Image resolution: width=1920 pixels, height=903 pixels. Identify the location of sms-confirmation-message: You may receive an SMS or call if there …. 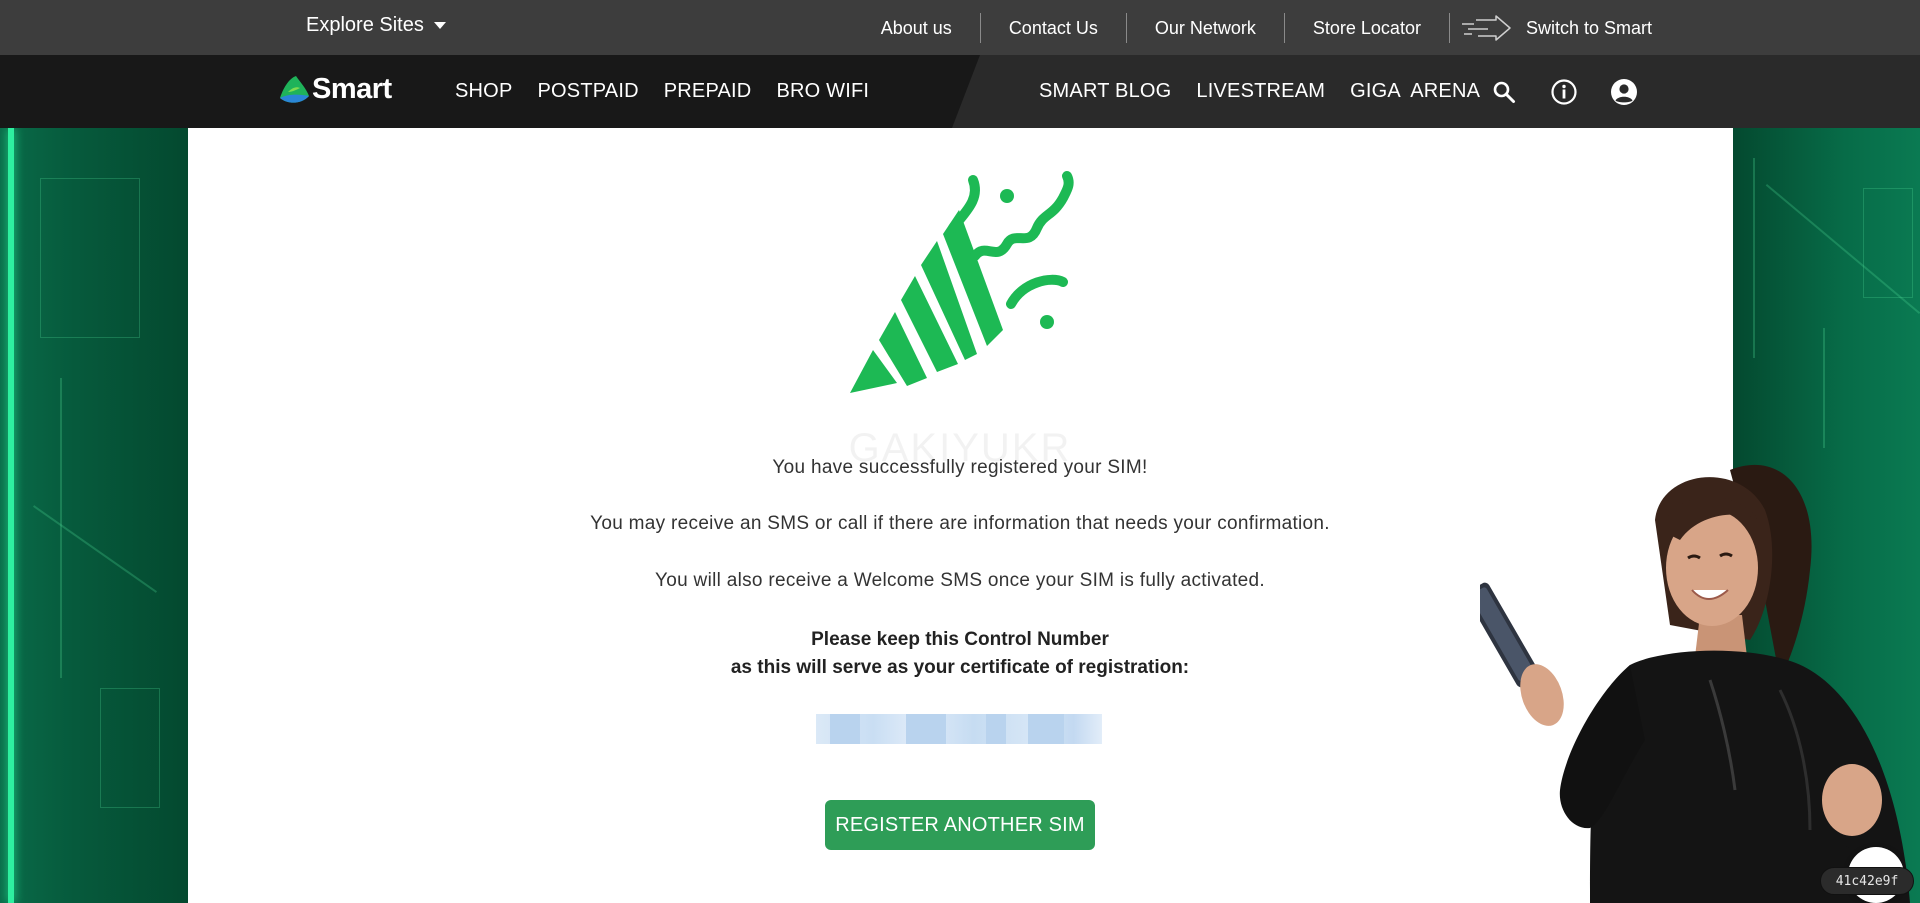
(960, 523).